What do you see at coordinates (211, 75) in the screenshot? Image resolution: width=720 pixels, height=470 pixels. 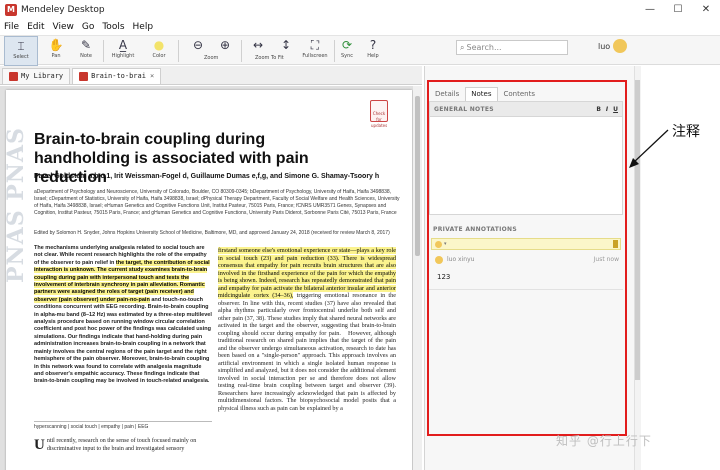 I see `document-tab-bar: My Library Brain-to-brai ×` at bounding box center [211, 75].